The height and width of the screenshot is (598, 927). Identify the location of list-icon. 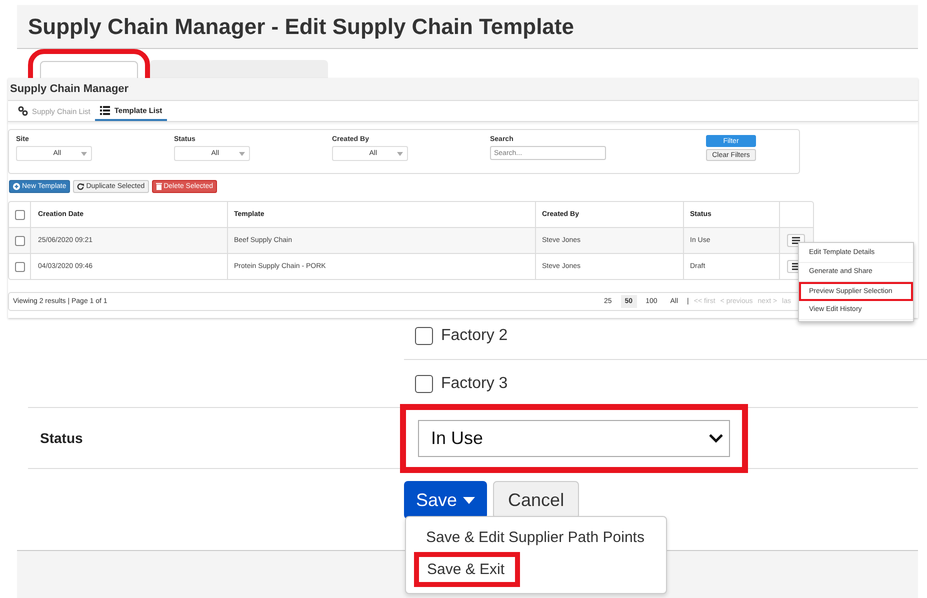
(105, 110).